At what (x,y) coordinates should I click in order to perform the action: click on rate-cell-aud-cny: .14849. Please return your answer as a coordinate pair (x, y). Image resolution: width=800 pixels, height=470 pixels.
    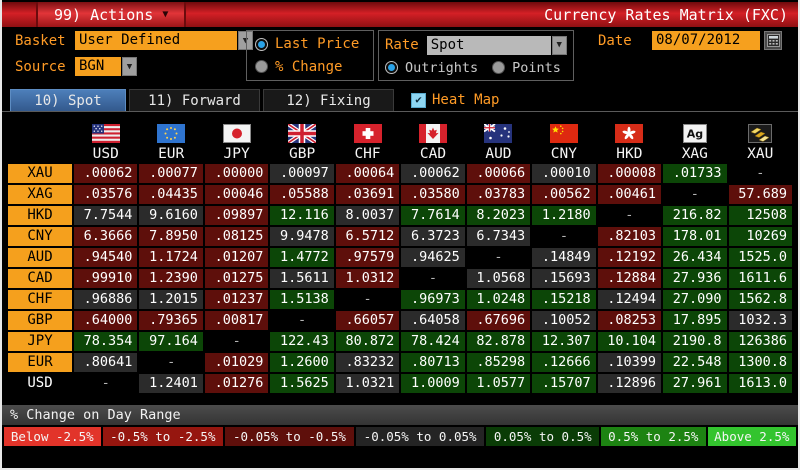
    Looking at the image, I should click on (564, 257).